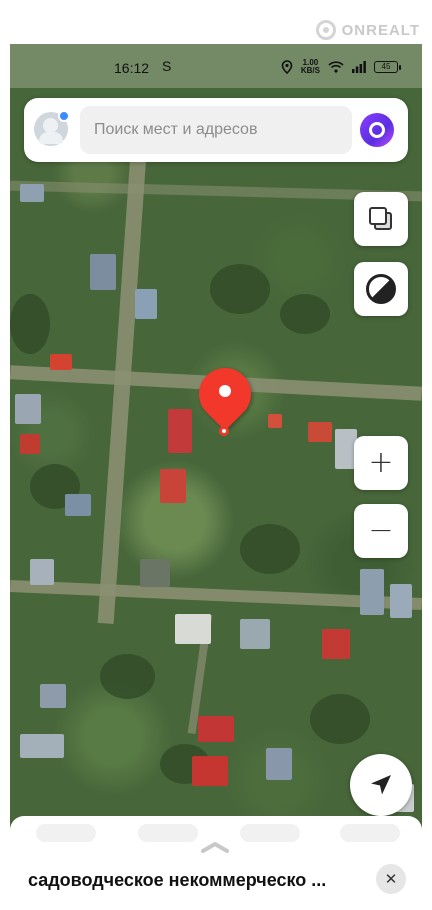  Describe the element at coordinates (52, 128) in the screenshot. I see `profile-icon` at that location.